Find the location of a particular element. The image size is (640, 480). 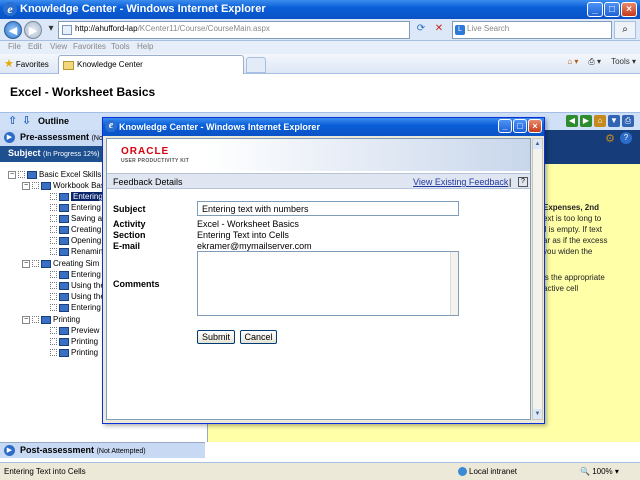

home-page-icon: ⌂ is located at coordinates (600, 121).